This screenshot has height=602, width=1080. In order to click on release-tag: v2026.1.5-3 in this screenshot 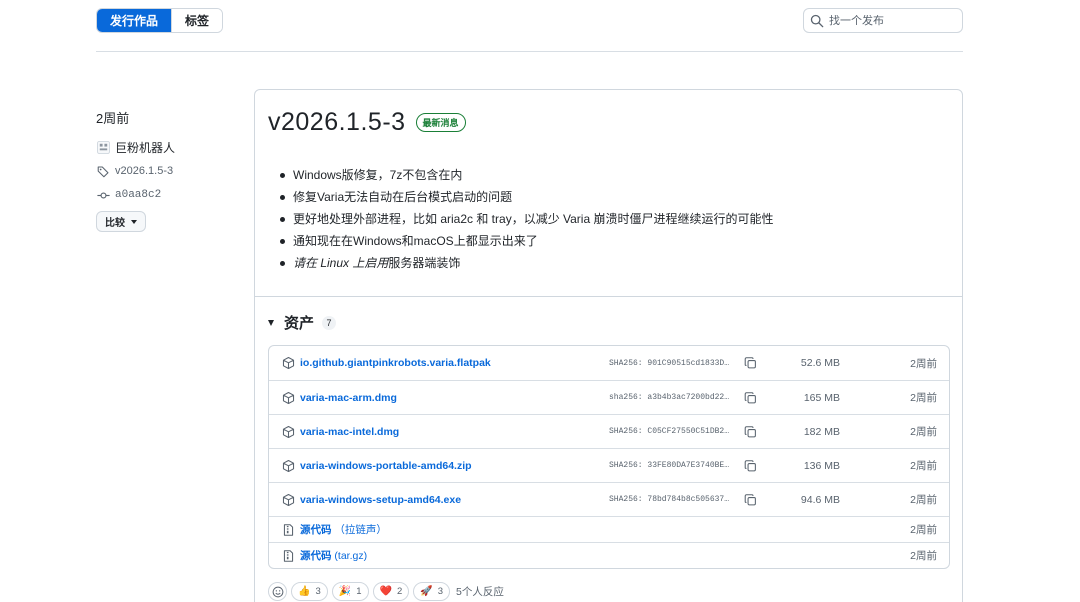, I will do `click(166, 171)`.